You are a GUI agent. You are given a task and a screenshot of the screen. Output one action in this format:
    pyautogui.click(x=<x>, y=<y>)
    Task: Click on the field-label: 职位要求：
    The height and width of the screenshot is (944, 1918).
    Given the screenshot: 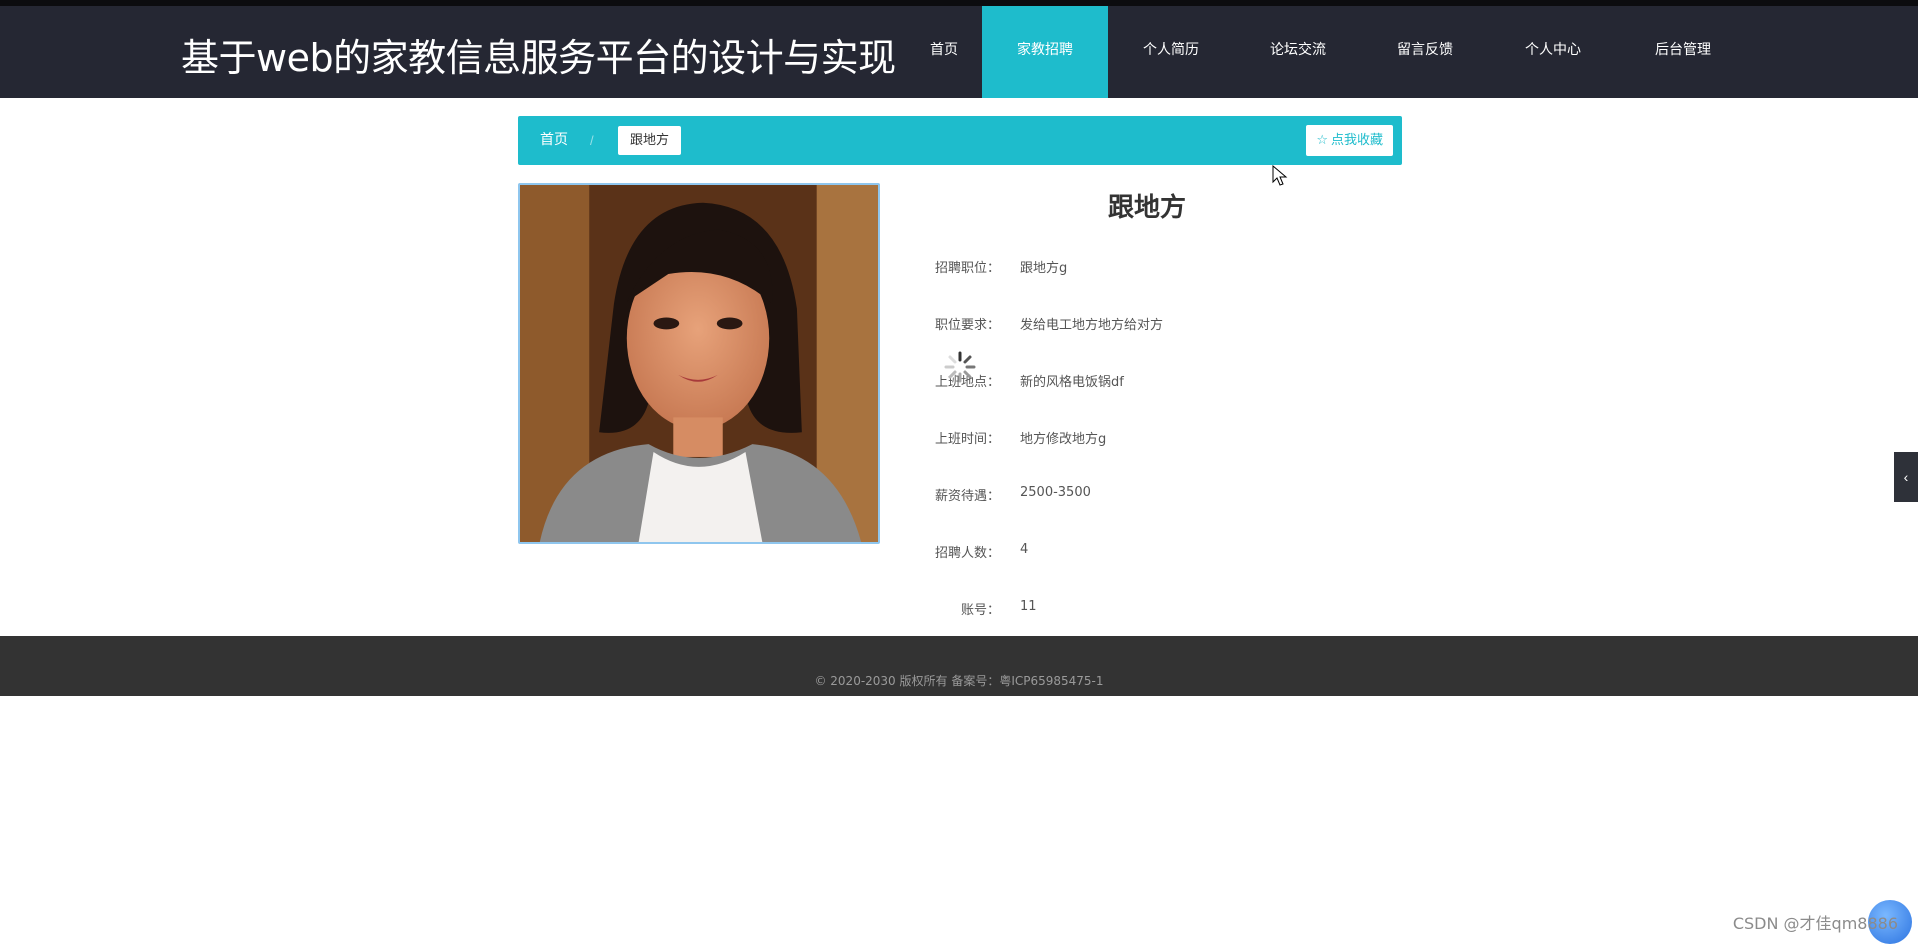 What is the action you would take?
    pyautogui.click(x=967, y=325)
    